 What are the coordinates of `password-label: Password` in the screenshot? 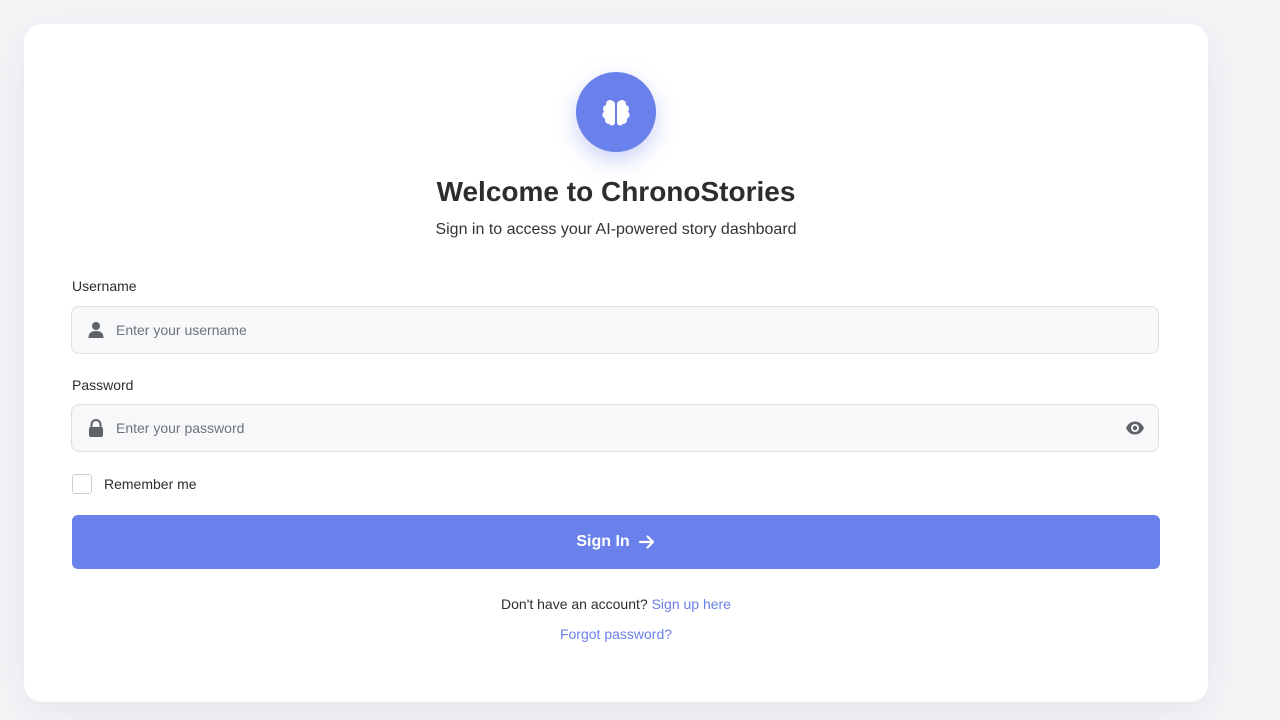 It's located at (103, 385).